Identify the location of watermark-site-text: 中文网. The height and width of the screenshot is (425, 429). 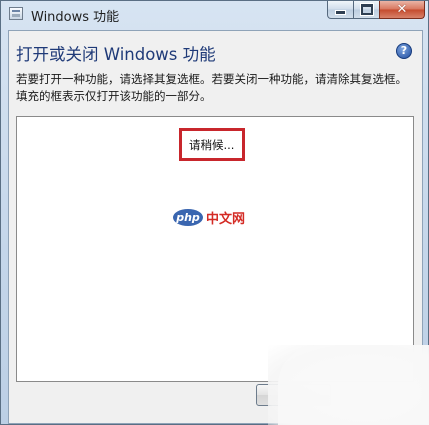
(226, 219).